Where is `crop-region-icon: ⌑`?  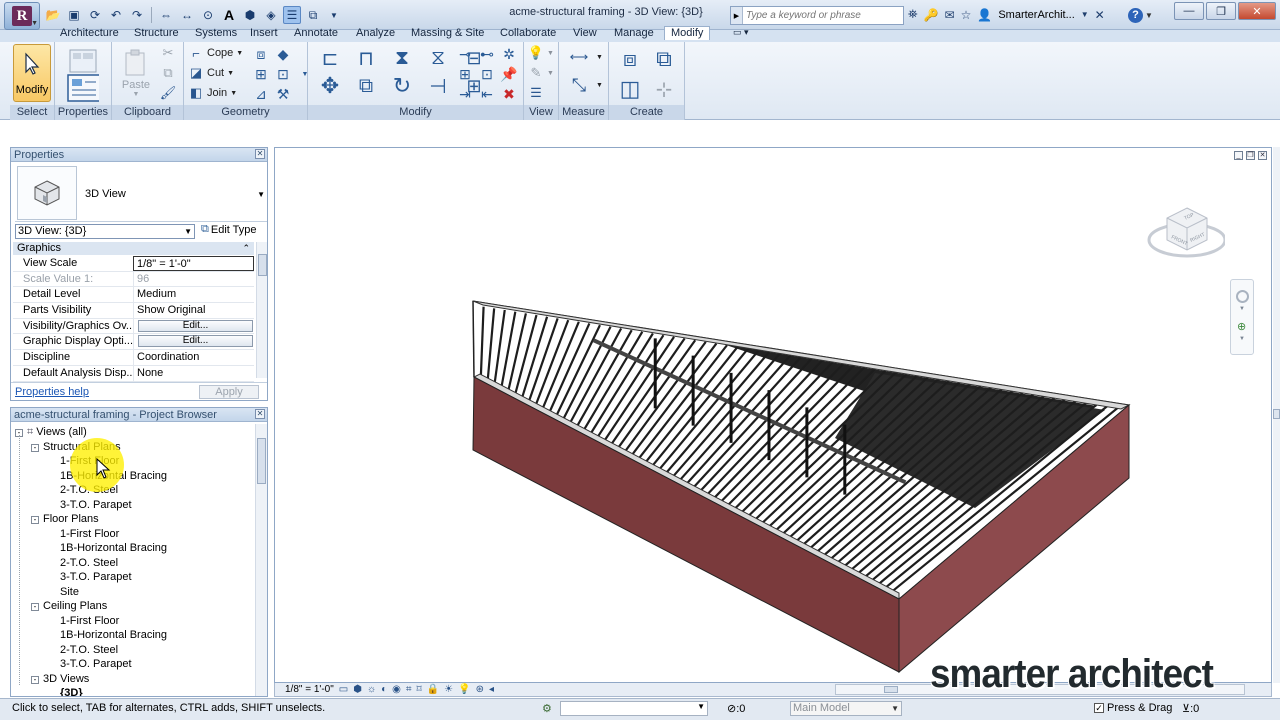
crop-region-icon: ⌑ is located at coordinates (419, 689).